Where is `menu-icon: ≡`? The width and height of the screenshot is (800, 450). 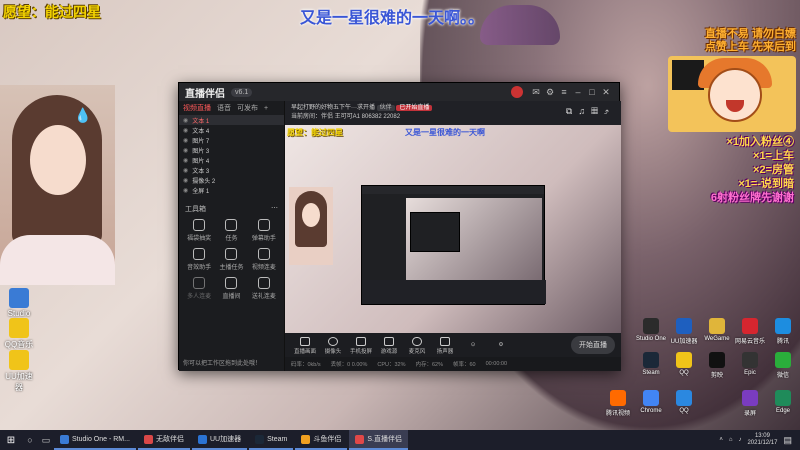 menu-icon: ≡ is located at coordinates (564, 92).